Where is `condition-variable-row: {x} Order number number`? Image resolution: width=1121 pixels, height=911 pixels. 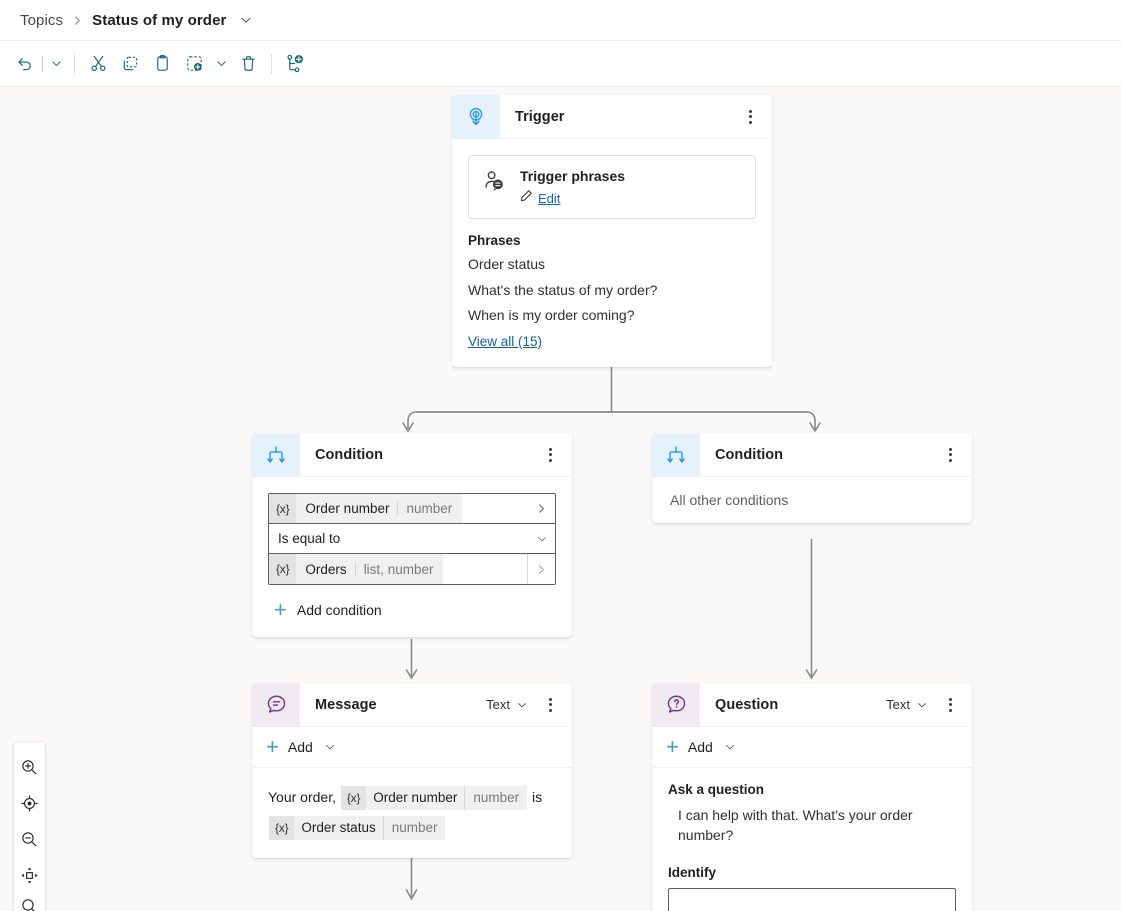
condition-variable-row: {x} Order number number is located at coordinates (412, 509).